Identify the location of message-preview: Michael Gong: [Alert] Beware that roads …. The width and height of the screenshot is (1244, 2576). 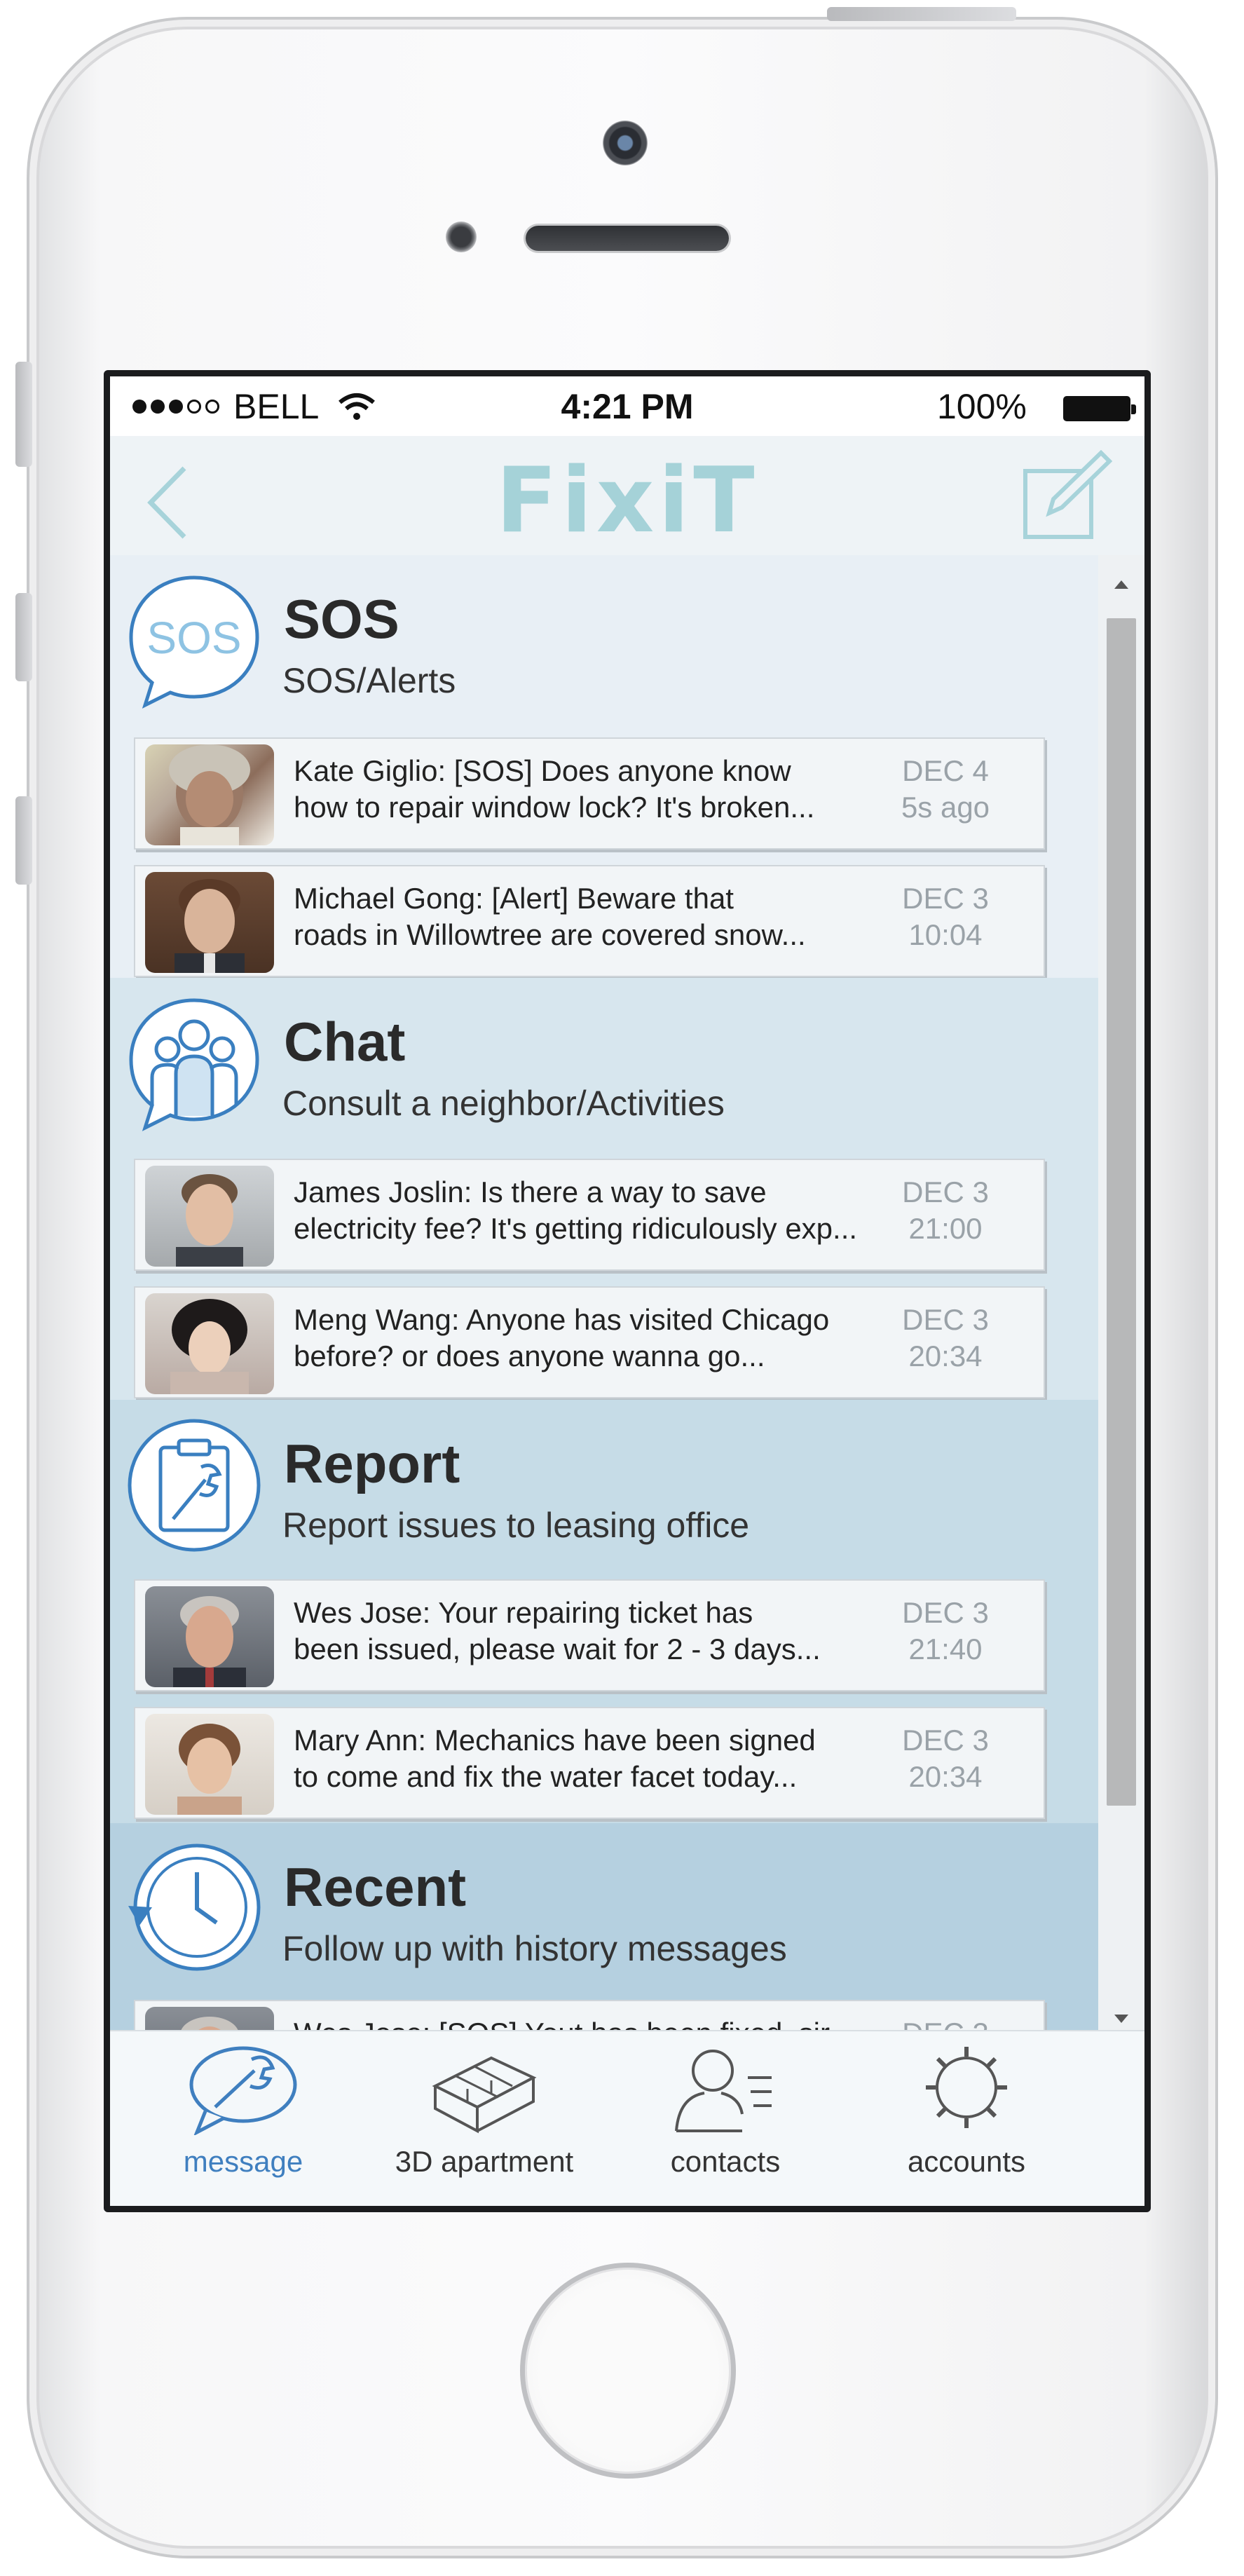
(550, 916).